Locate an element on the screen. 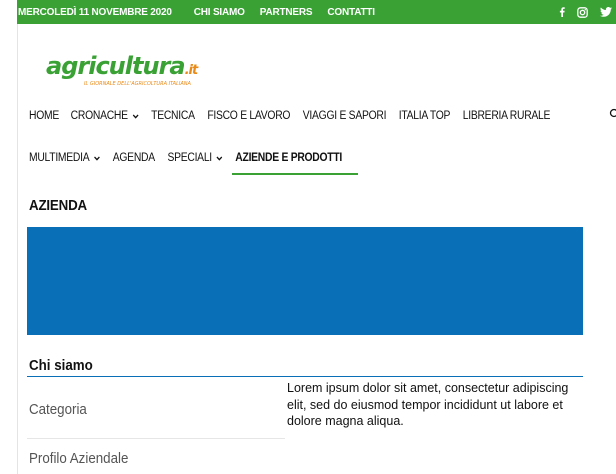 Image resolution: width=616 pixels, height=474 pixels. nav-item-label: MULTIMEDIA is located at coordinates (59, 158).